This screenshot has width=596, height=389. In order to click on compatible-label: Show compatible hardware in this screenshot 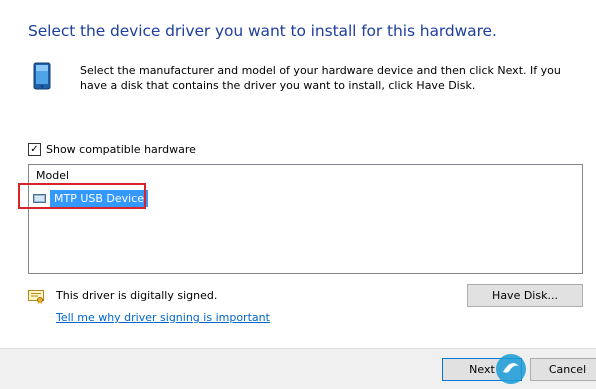, I will do `click(121, 149)`.